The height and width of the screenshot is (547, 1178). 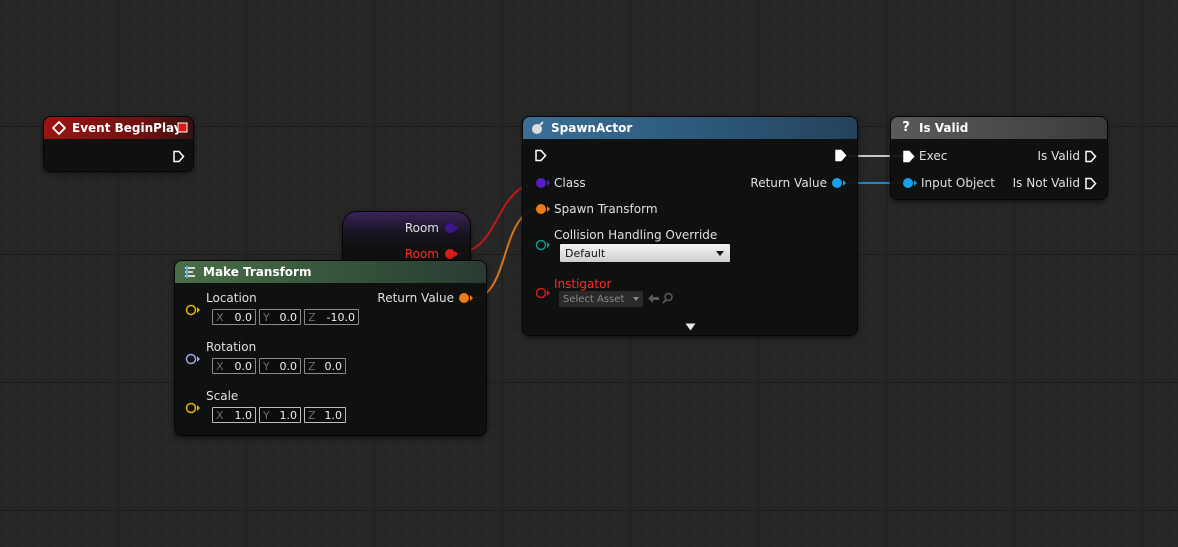 What do you see at coordinates (340, 317) in the screenshot?
I see `location-z-value: -10.0` at bounding box center [340, 317].